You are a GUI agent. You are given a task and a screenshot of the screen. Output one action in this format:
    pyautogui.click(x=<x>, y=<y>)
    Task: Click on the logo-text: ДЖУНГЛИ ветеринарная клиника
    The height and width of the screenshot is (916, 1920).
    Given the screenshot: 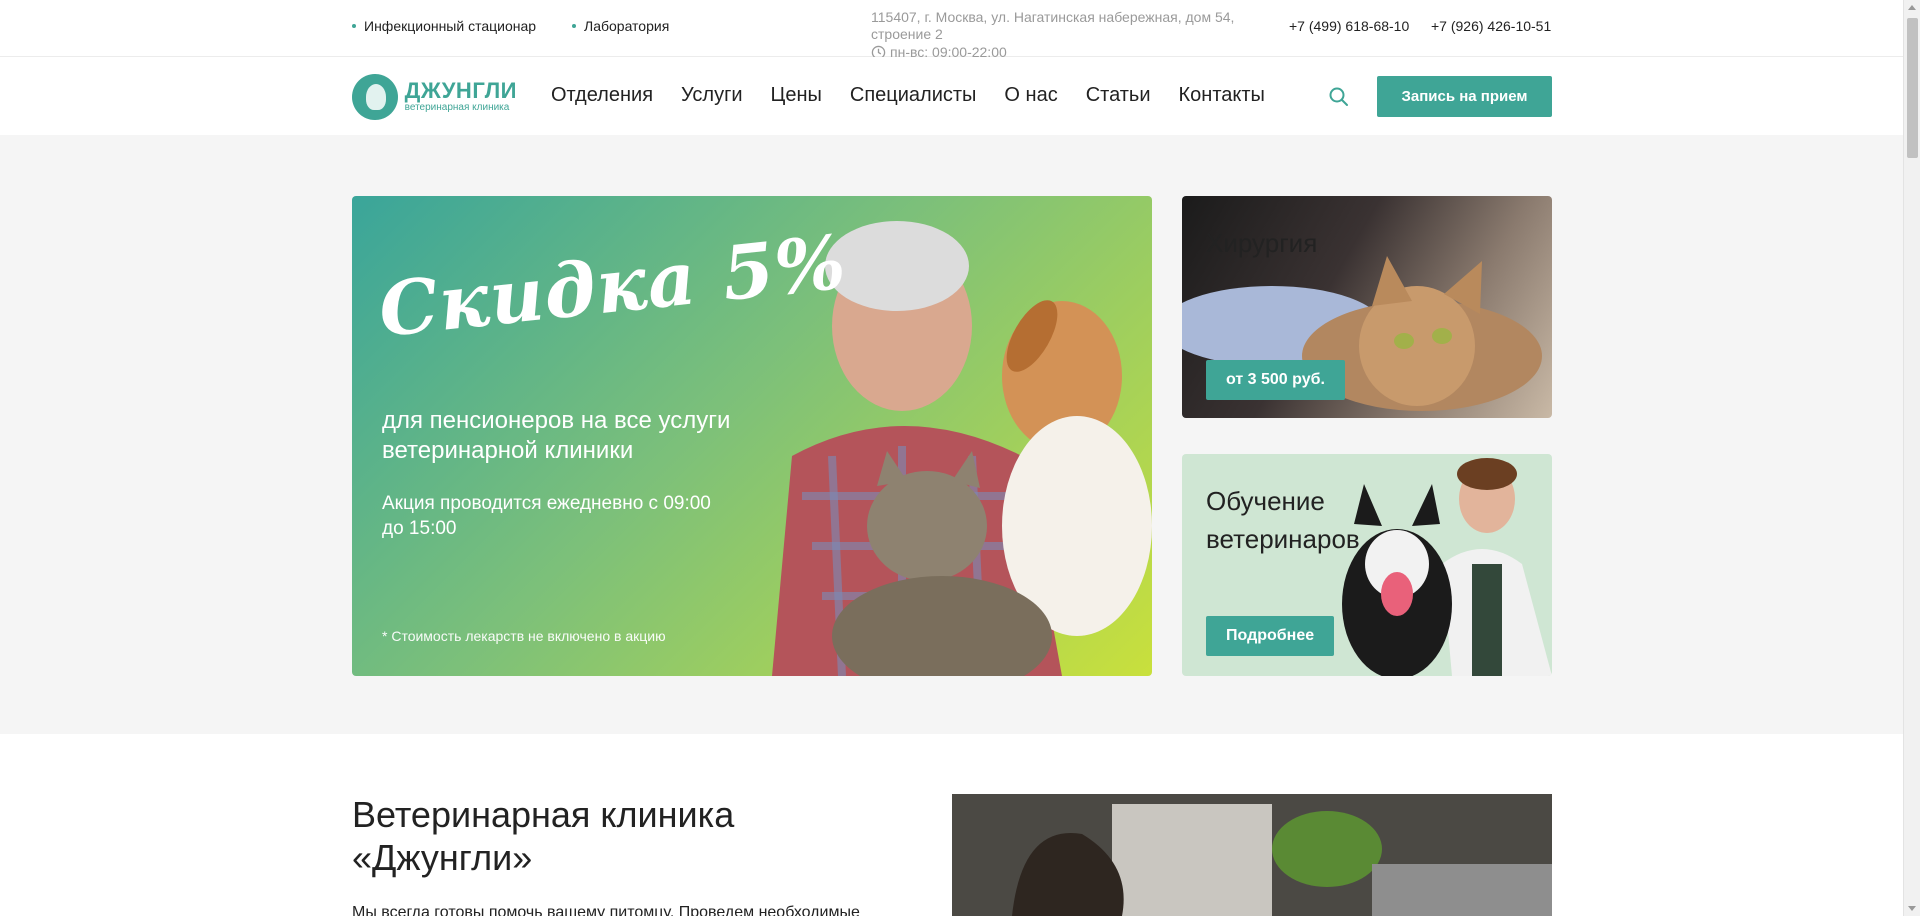 What is the action you would take?
    pyautogui.click(x=461, y=97)
    